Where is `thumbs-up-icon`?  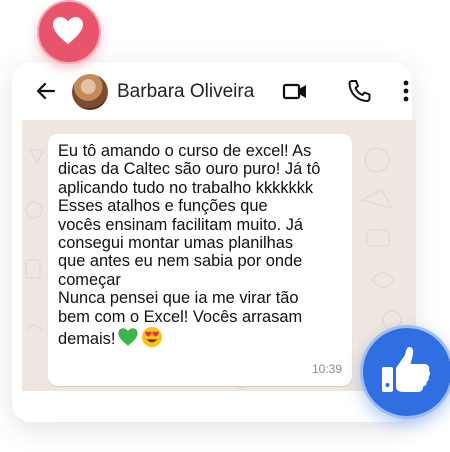
thumbs-up-icon is located at coordinates (406, 369).